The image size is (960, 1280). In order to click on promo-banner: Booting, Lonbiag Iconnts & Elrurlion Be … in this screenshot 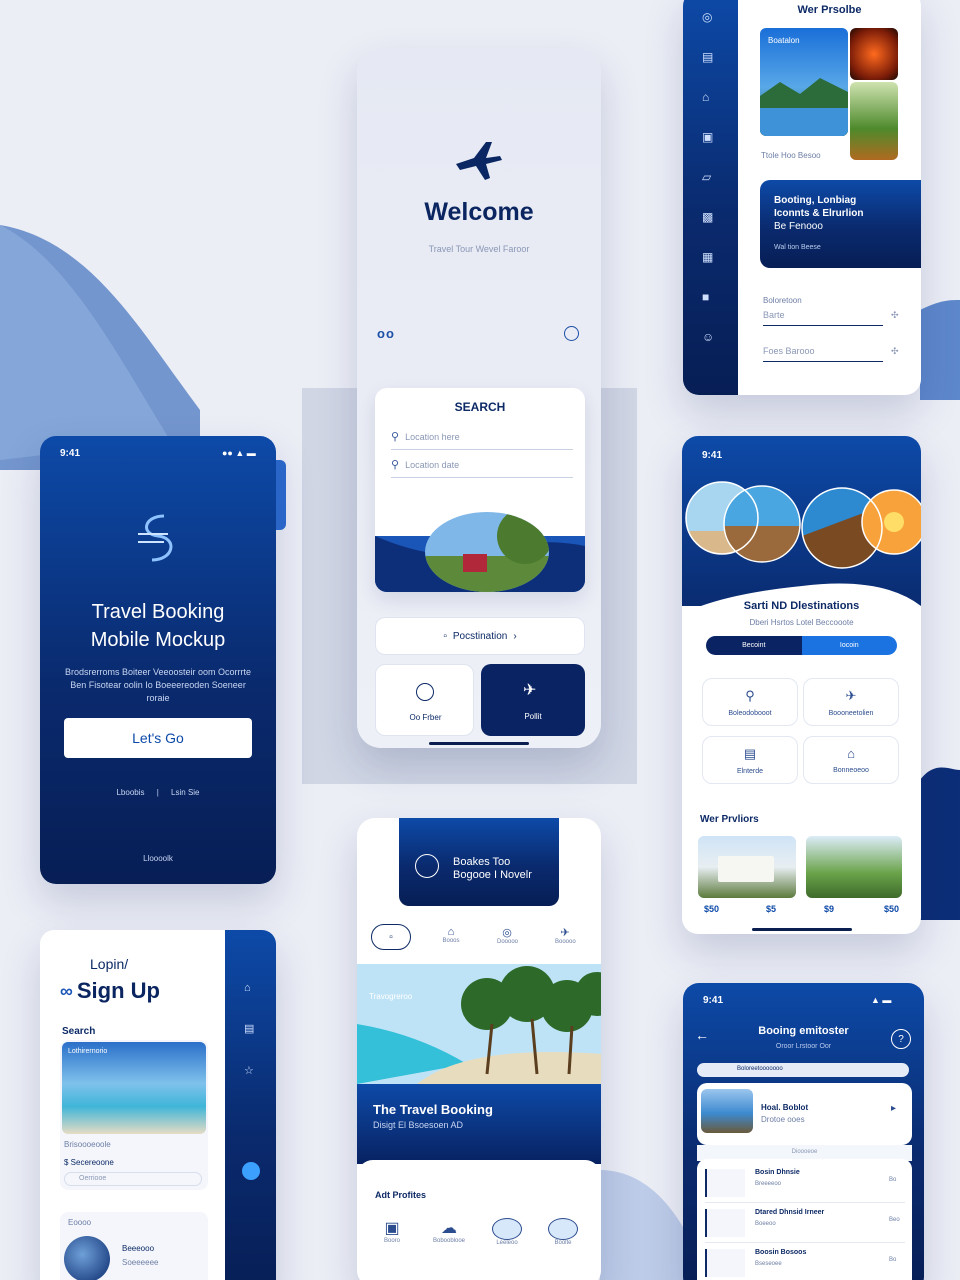, I will do `click(840, 224)`.